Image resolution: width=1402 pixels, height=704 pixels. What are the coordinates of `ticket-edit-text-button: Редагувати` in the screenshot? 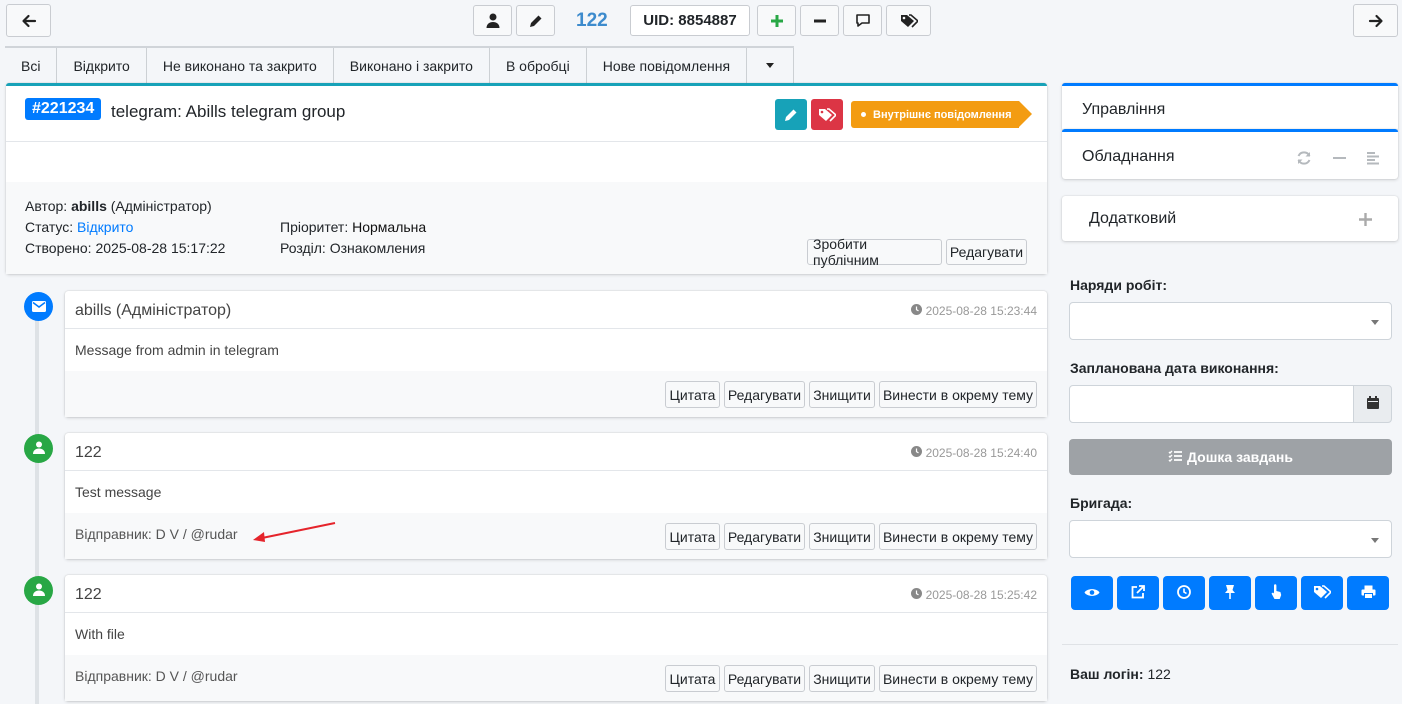 It's located at (986, 252).